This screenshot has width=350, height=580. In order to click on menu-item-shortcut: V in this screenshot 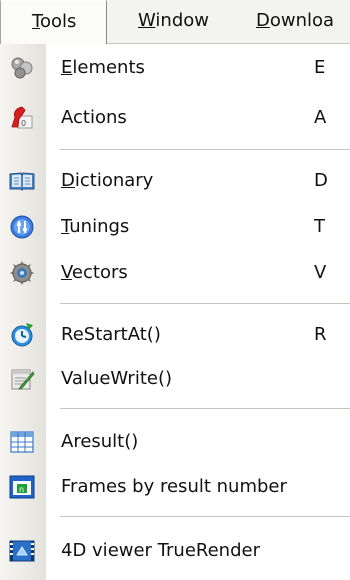, I will do `click(320, 272)`.